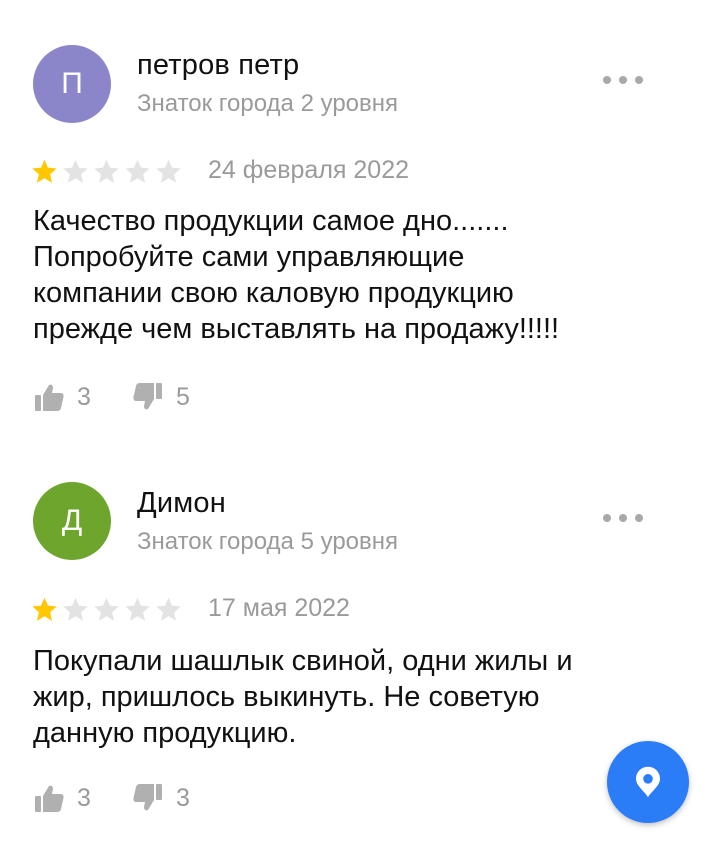  Describe the element at coordinates (309, 170) in the screenshot. I see `review-date: 24 февраля 2022` at that location.